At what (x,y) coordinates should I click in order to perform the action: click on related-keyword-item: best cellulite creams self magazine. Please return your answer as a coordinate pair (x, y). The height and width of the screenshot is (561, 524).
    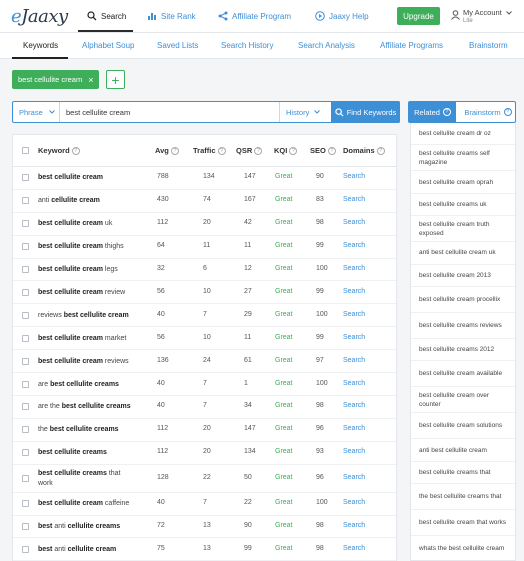
    Looking at the image, I should click on (463, 158).